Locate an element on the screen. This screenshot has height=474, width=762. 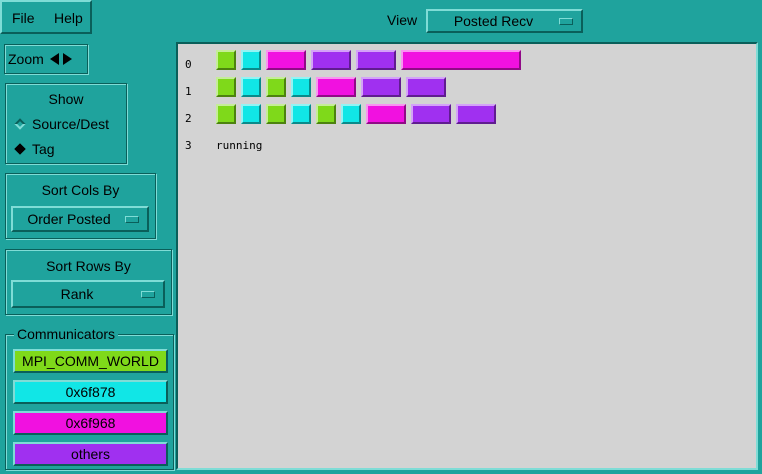
radio-on-icon is located at coordinates (20, 149).